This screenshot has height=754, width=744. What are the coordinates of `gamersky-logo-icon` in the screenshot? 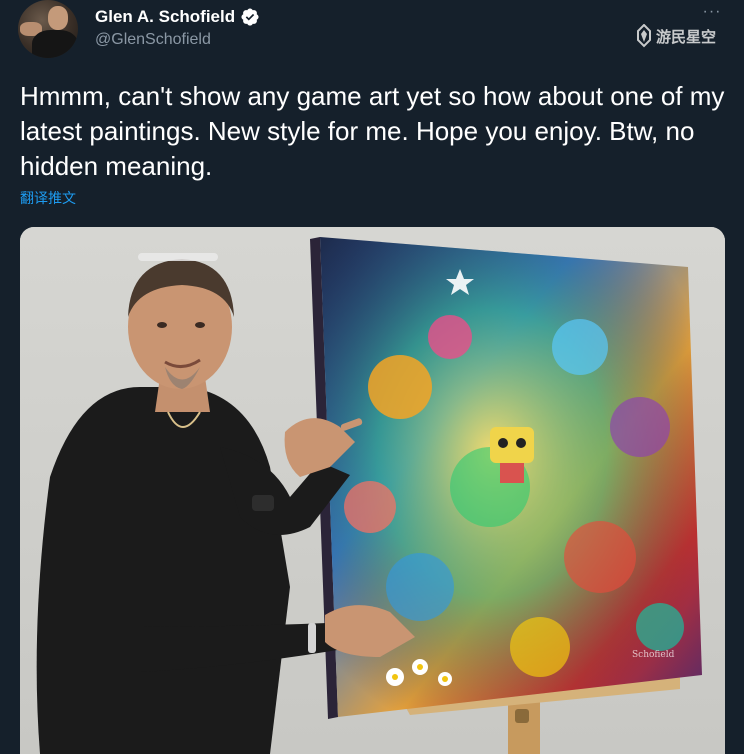 It's located at (644, 36).